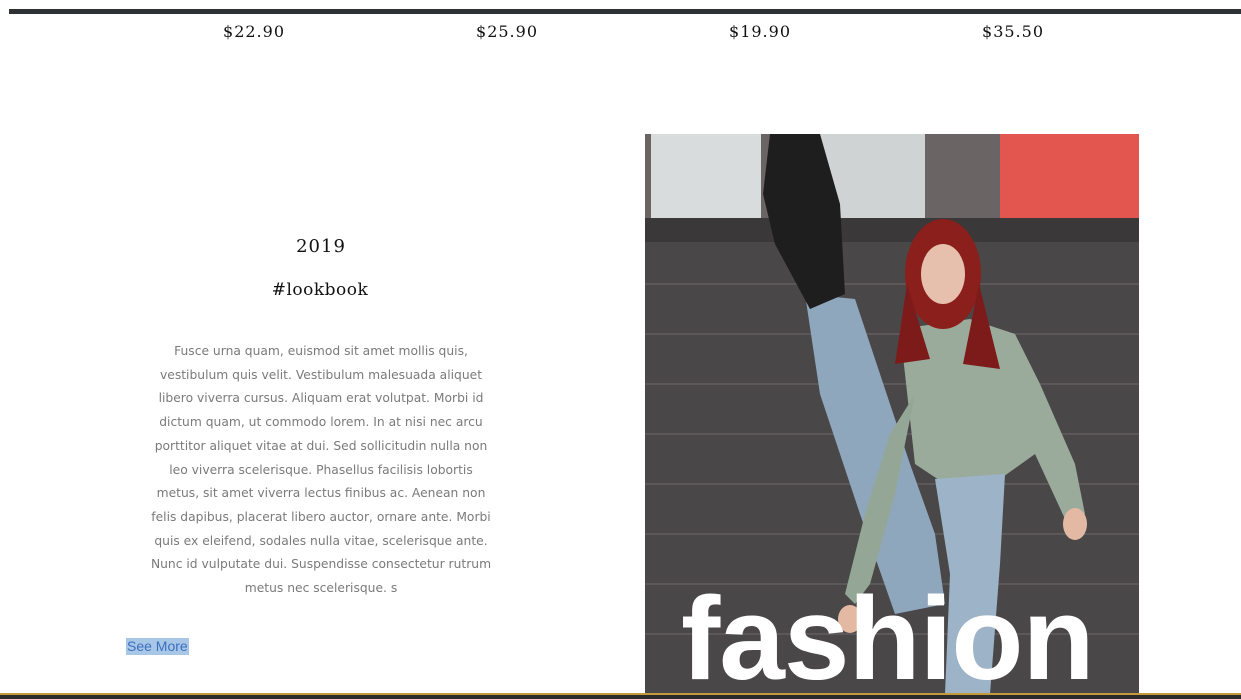  What do you see at coordinates (507, 31) in the screenshot?
I see `product-price: $25.90` at bounding box center [507, 31].